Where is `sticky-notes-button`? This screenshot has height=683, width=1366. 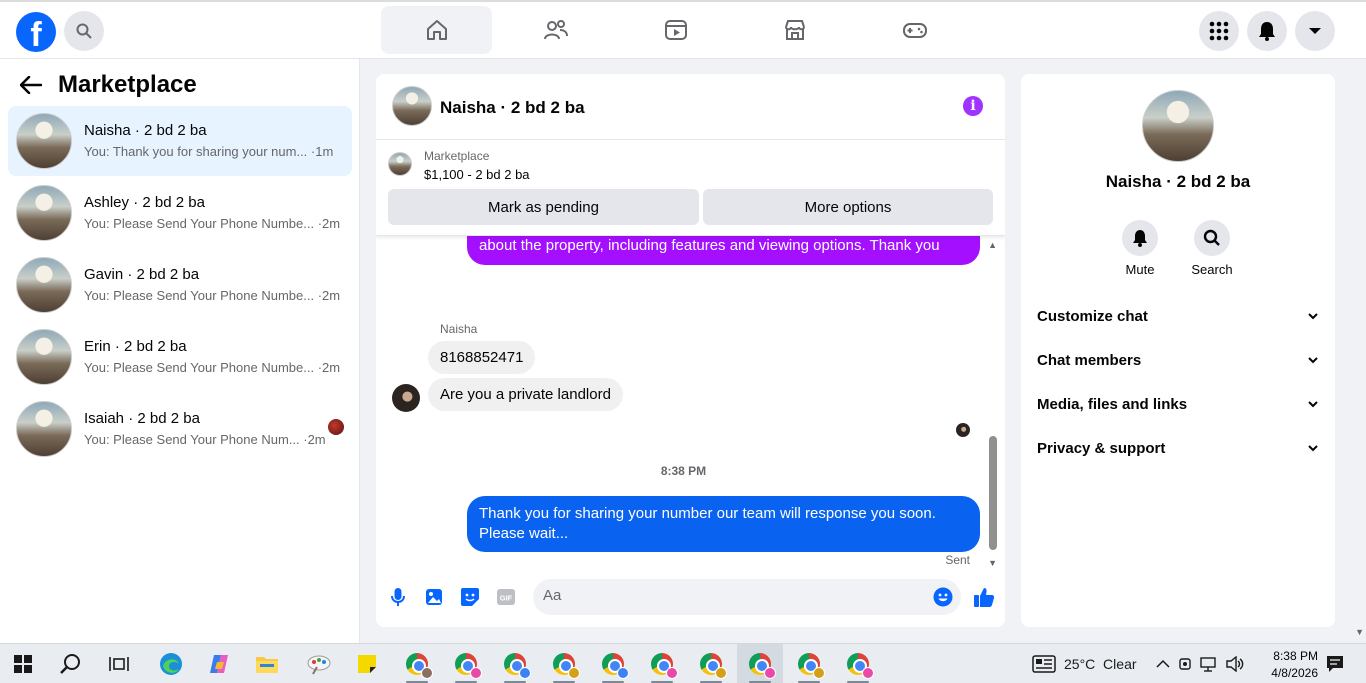 sticky-notes-button is located at coordinates (367, 663).